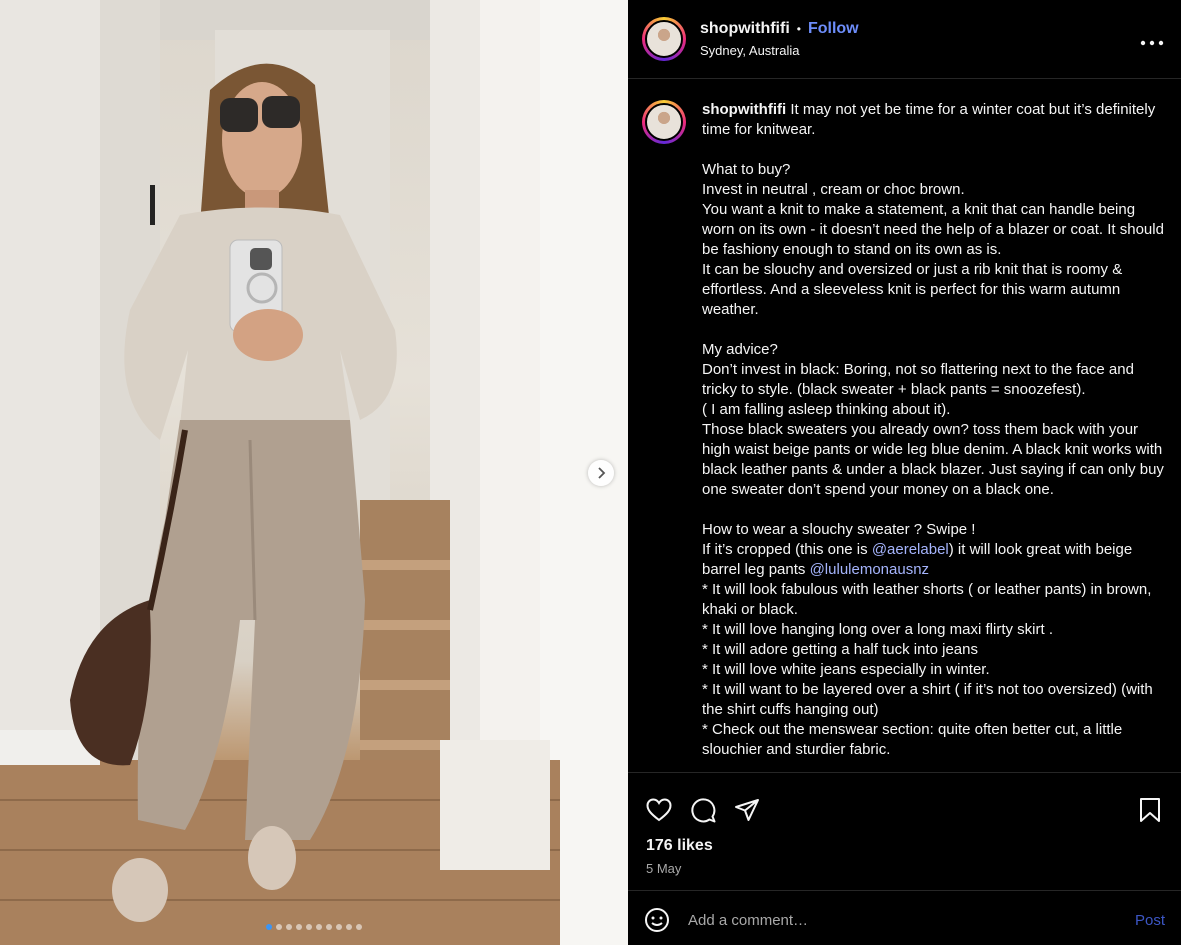 The width and height of the screenshot is (1181, 945). I want to click on mention-link: @lululemonausnz, so click(869, 569).